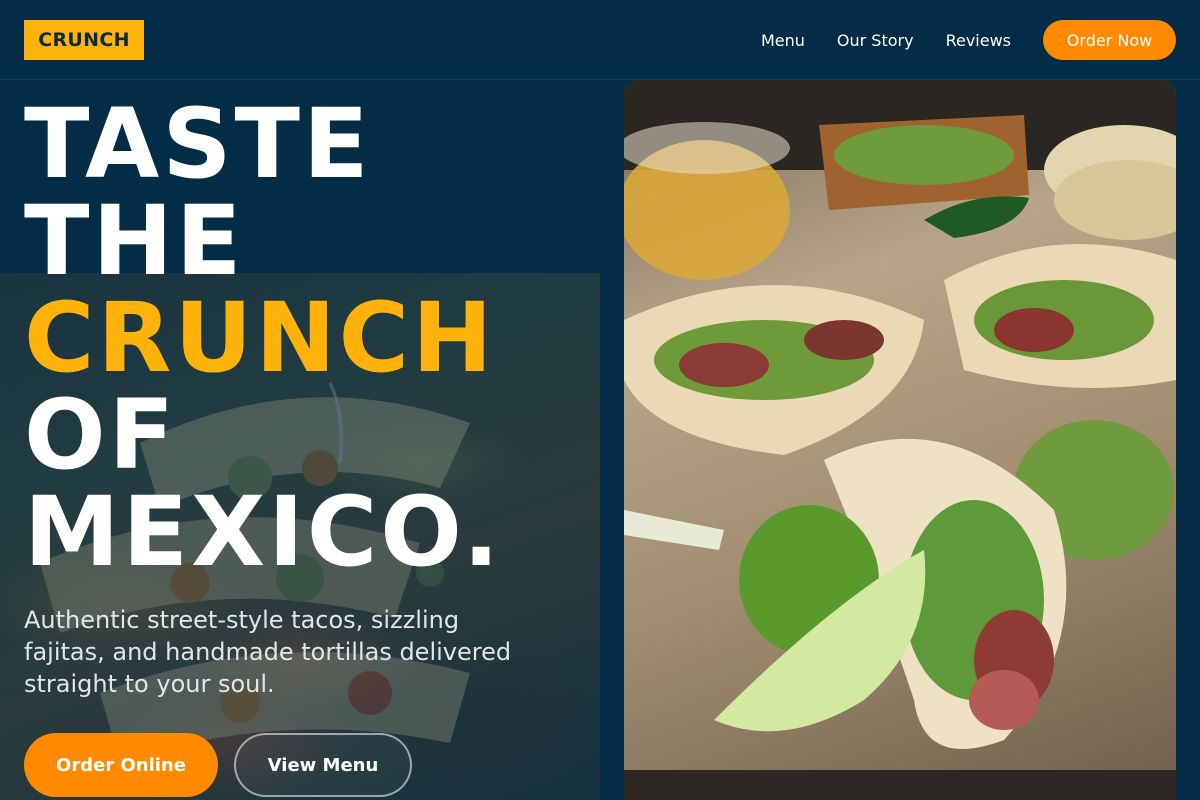 Image resolution: width=1200 pixels, height=800 pixels. Describe the element at coordinates (260, 338) in the screenshot. I see `headline-accent: CRUNCH` at that location.